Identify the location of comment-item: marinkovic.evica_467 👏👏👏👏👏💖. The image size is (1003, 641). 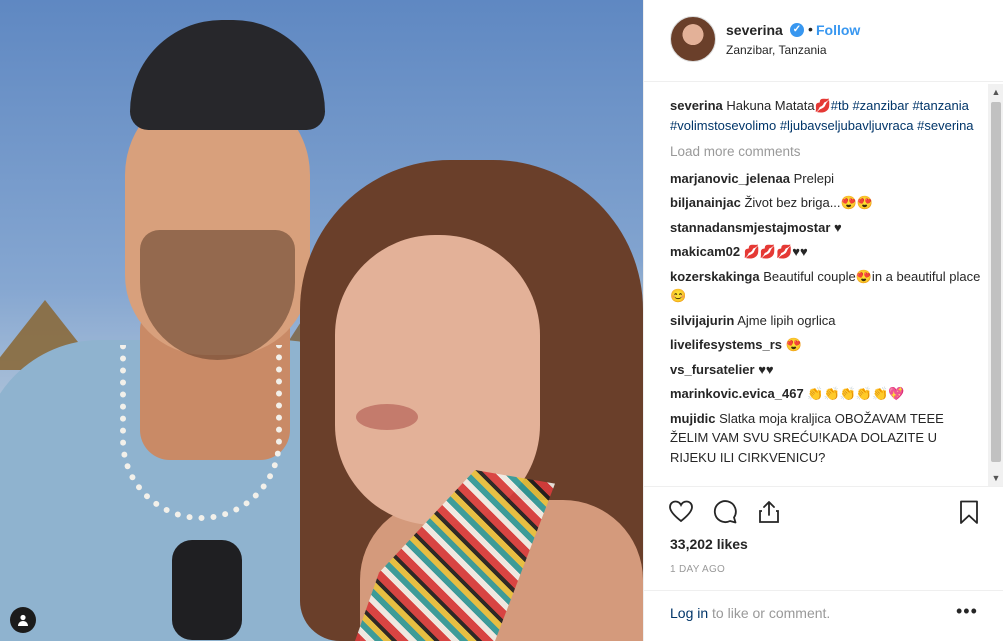
(827, 394).